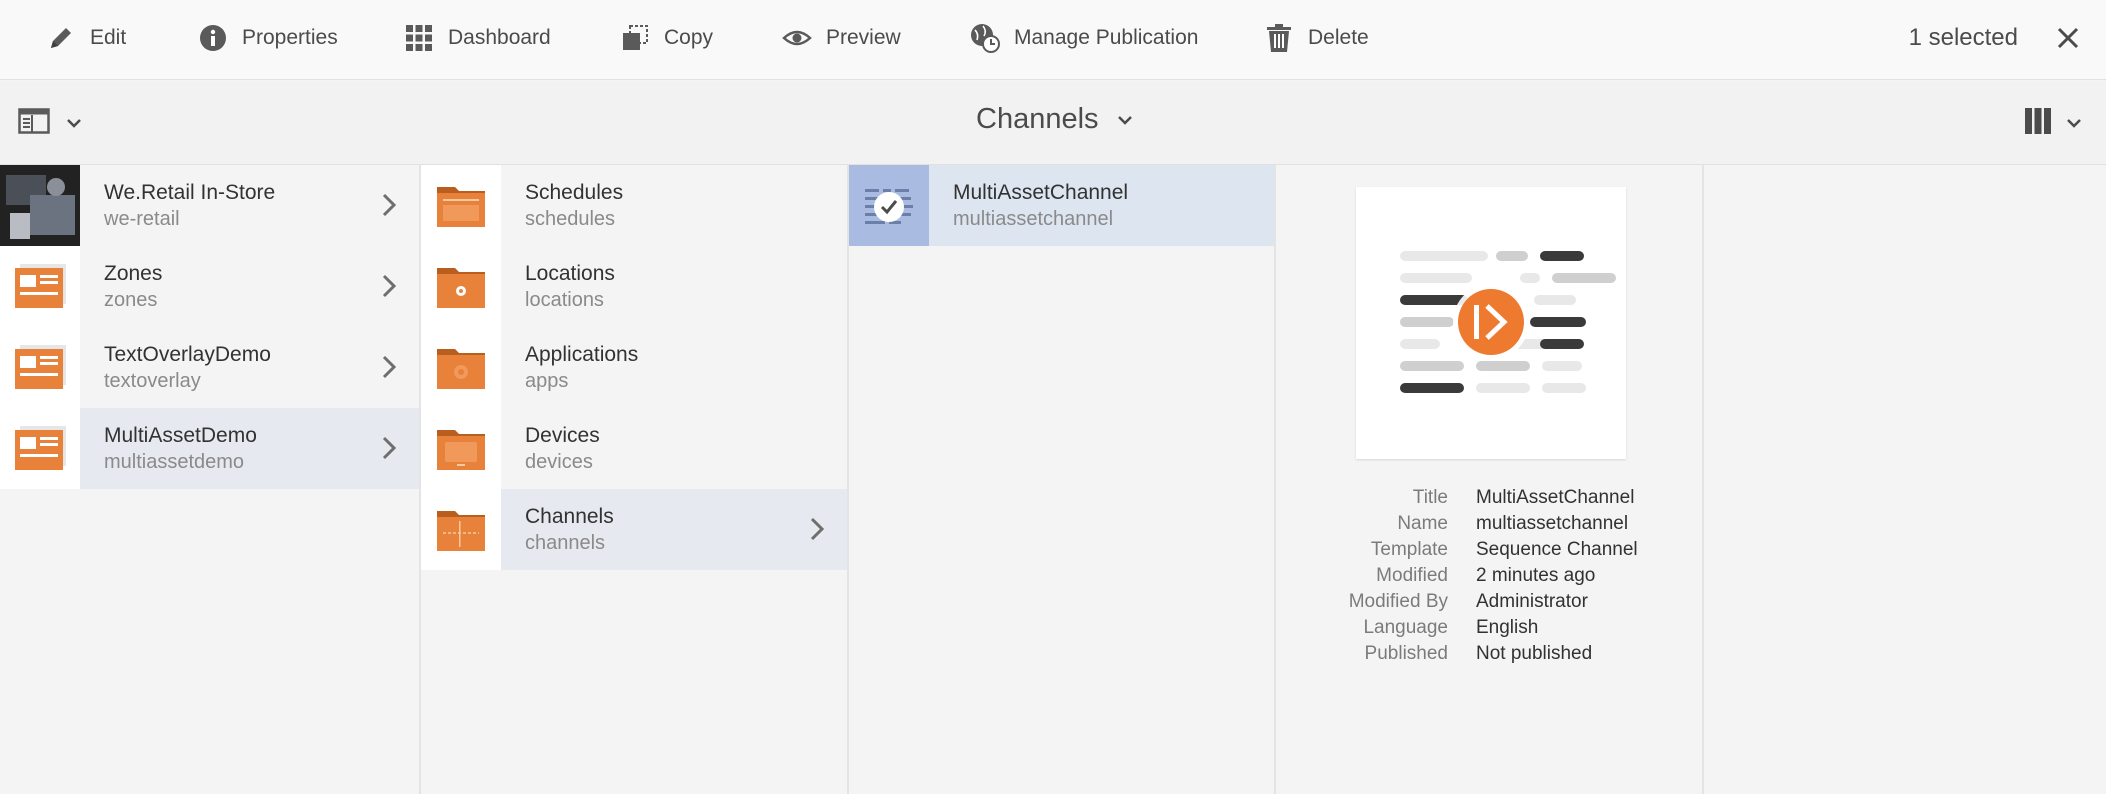 The image size is (2106, 794). What do you see at coordinates (2068, 38) in the screenshot?
I see `close-icon` at bounding box center [2068, 38].